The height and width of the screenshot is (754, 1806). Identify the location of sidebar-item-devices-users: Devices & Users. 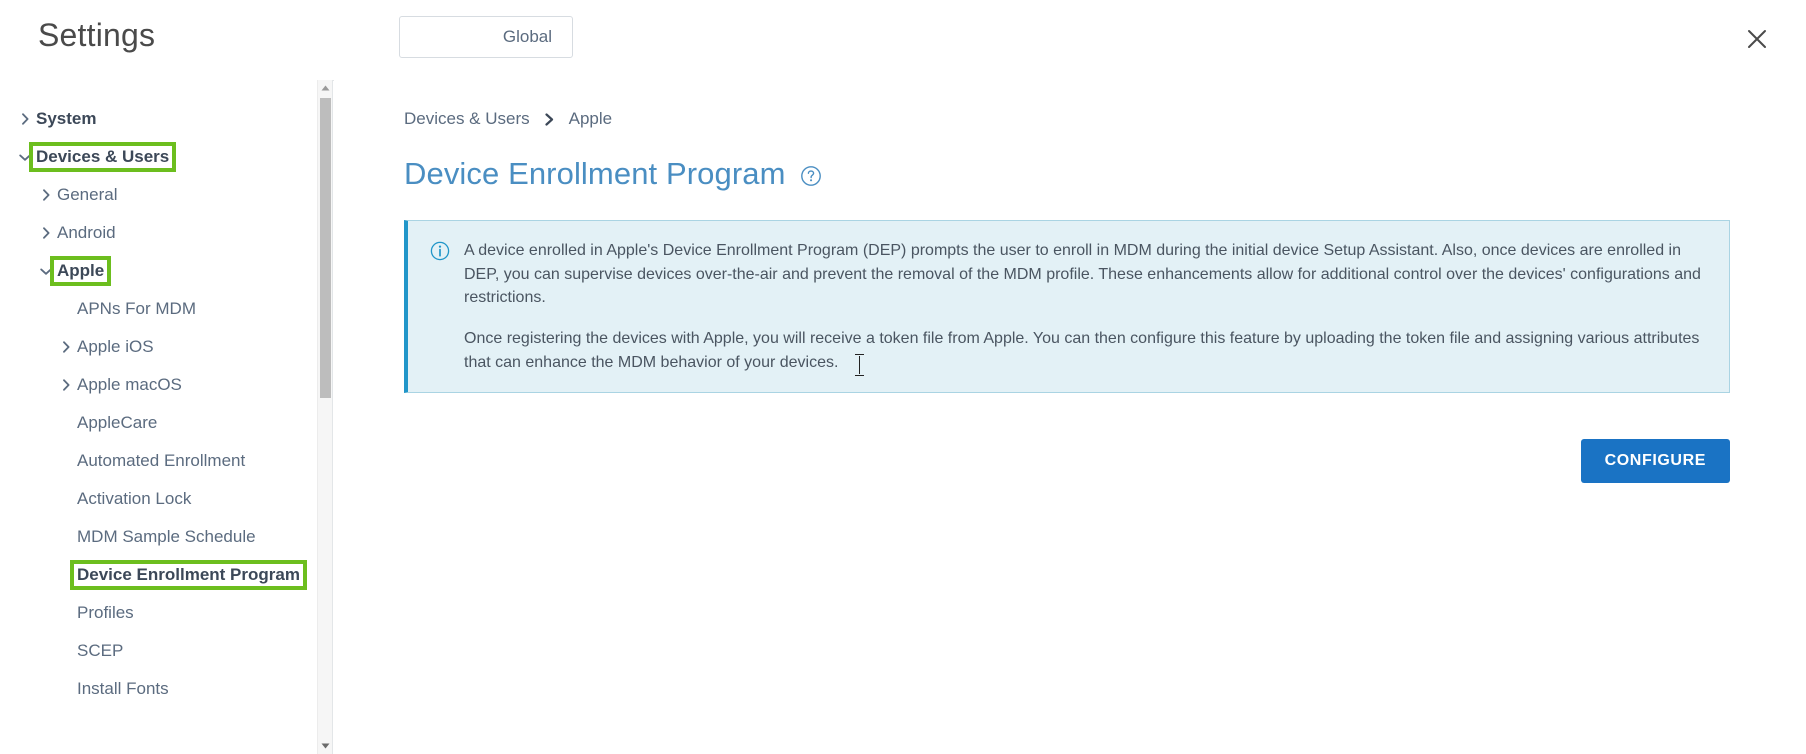
(166, 157).